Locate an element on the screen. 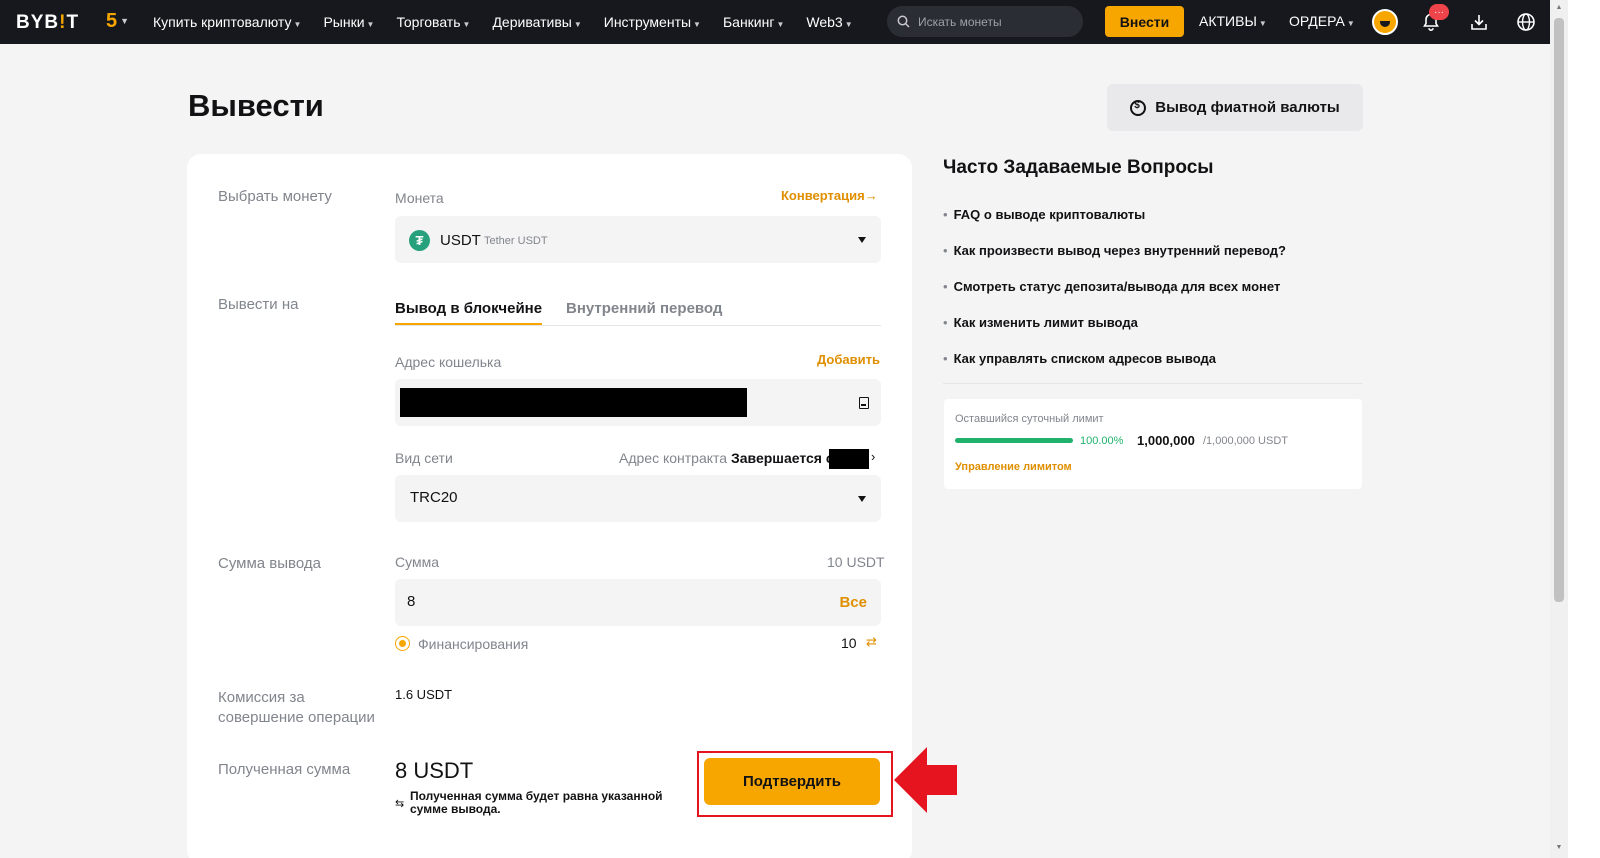 This screenshot has width=1600, height=858. nav-item-trade: Торговать ▼ is located at coordinates (433, 22).